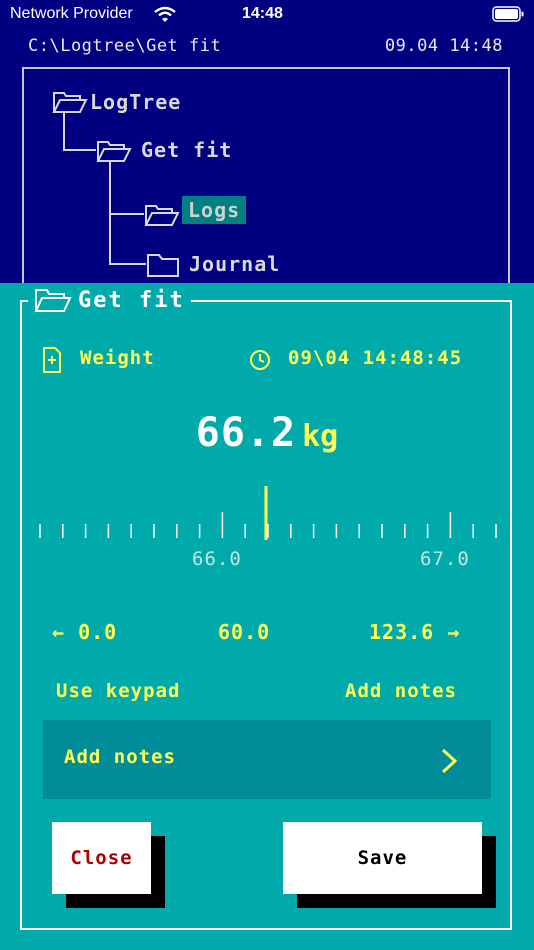  What do you see at coordinates (234, 264) in the screenshot?
I see `tree-node-journal: Journal` at bounding box center [234, 264].